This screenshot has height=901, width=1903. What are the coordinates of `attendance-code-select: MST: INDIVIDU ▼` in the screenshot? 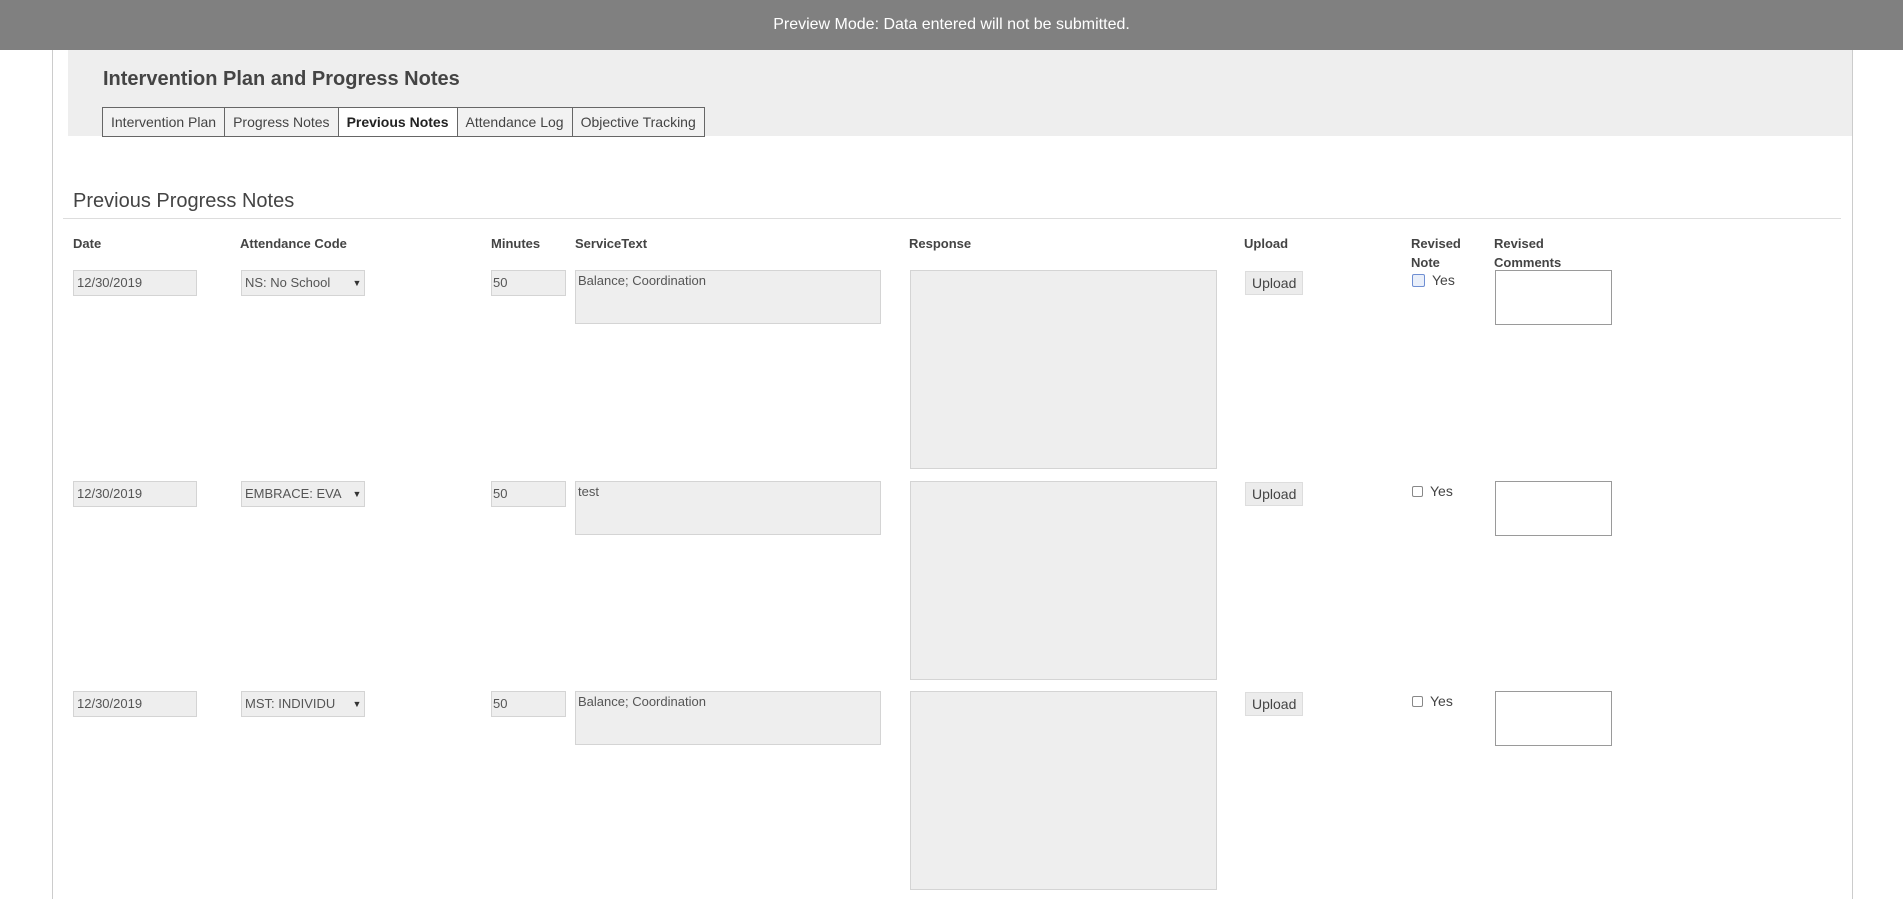 It's located at (303, 704).